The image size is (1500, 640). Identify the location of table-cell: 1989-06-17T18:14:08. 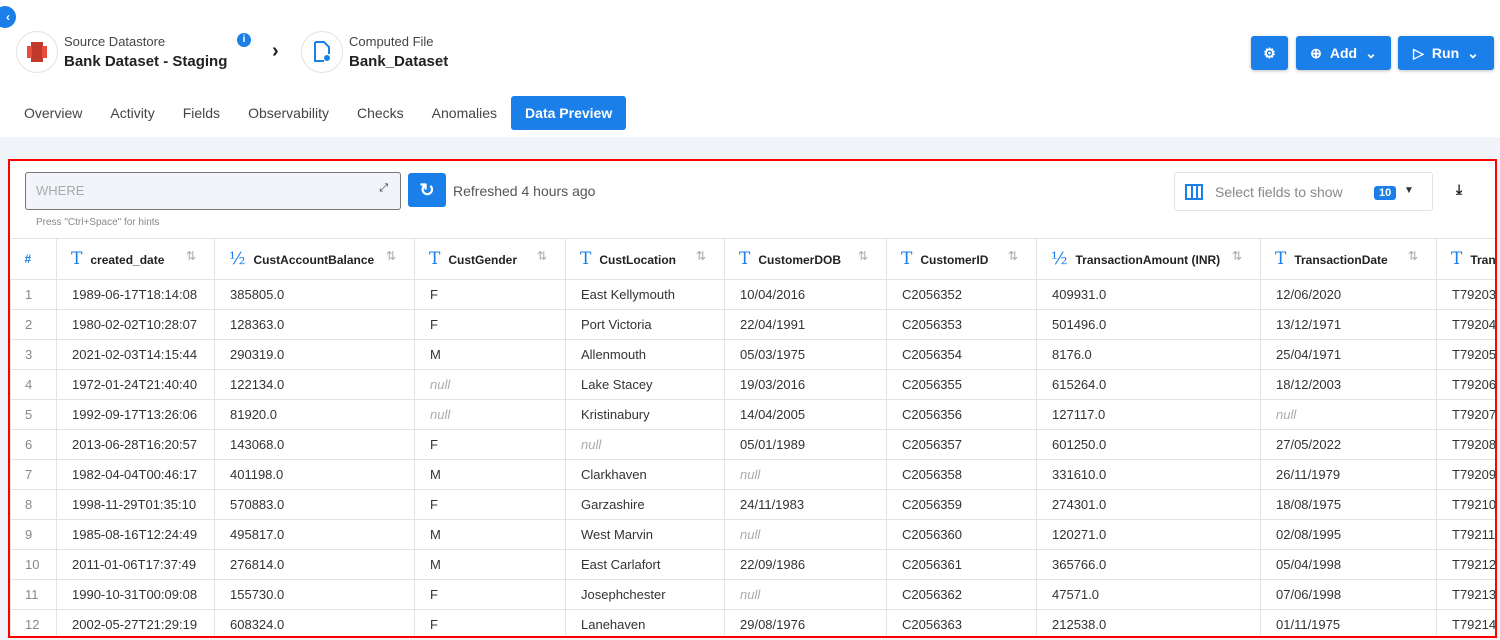
(135, 294).